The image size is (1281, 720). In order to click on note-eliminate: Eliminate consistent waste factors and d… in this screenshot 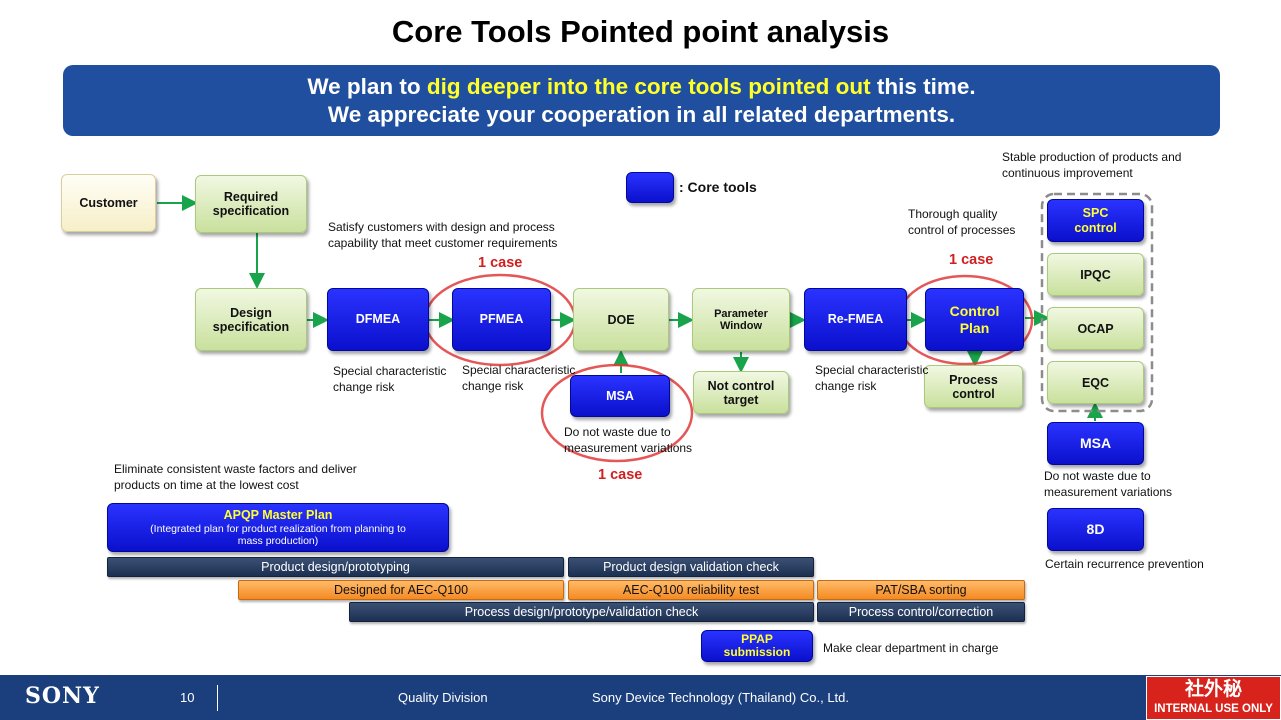, I will do `click(235, 477)`.